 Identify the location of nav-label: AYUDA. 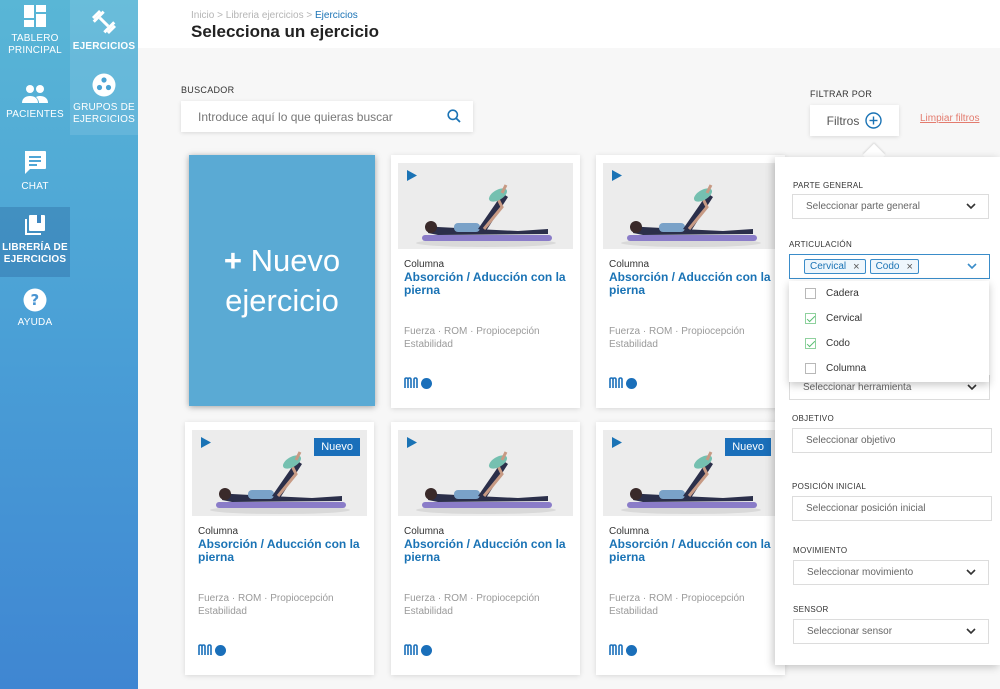
(35, 322).